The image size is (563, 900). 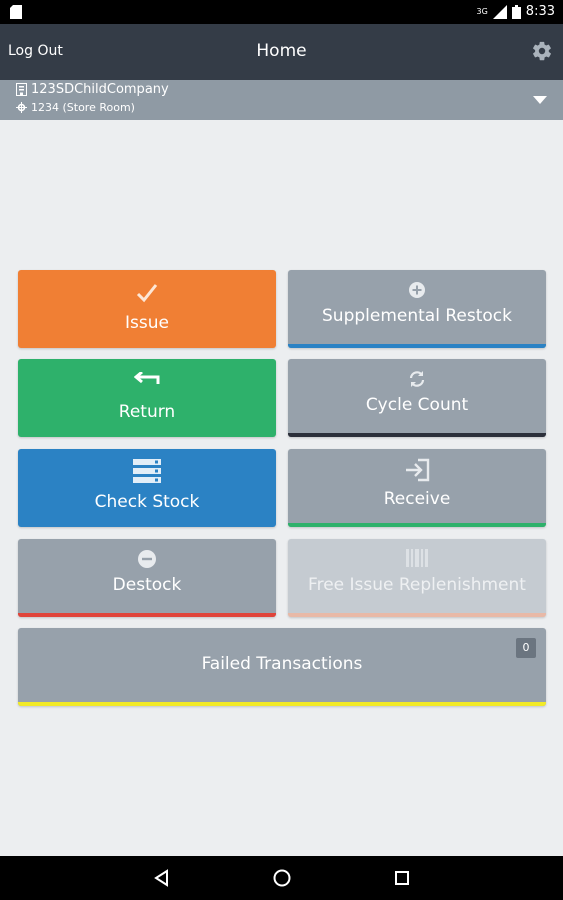 I want to click on return-label: Return, so click(x=147, y=412).